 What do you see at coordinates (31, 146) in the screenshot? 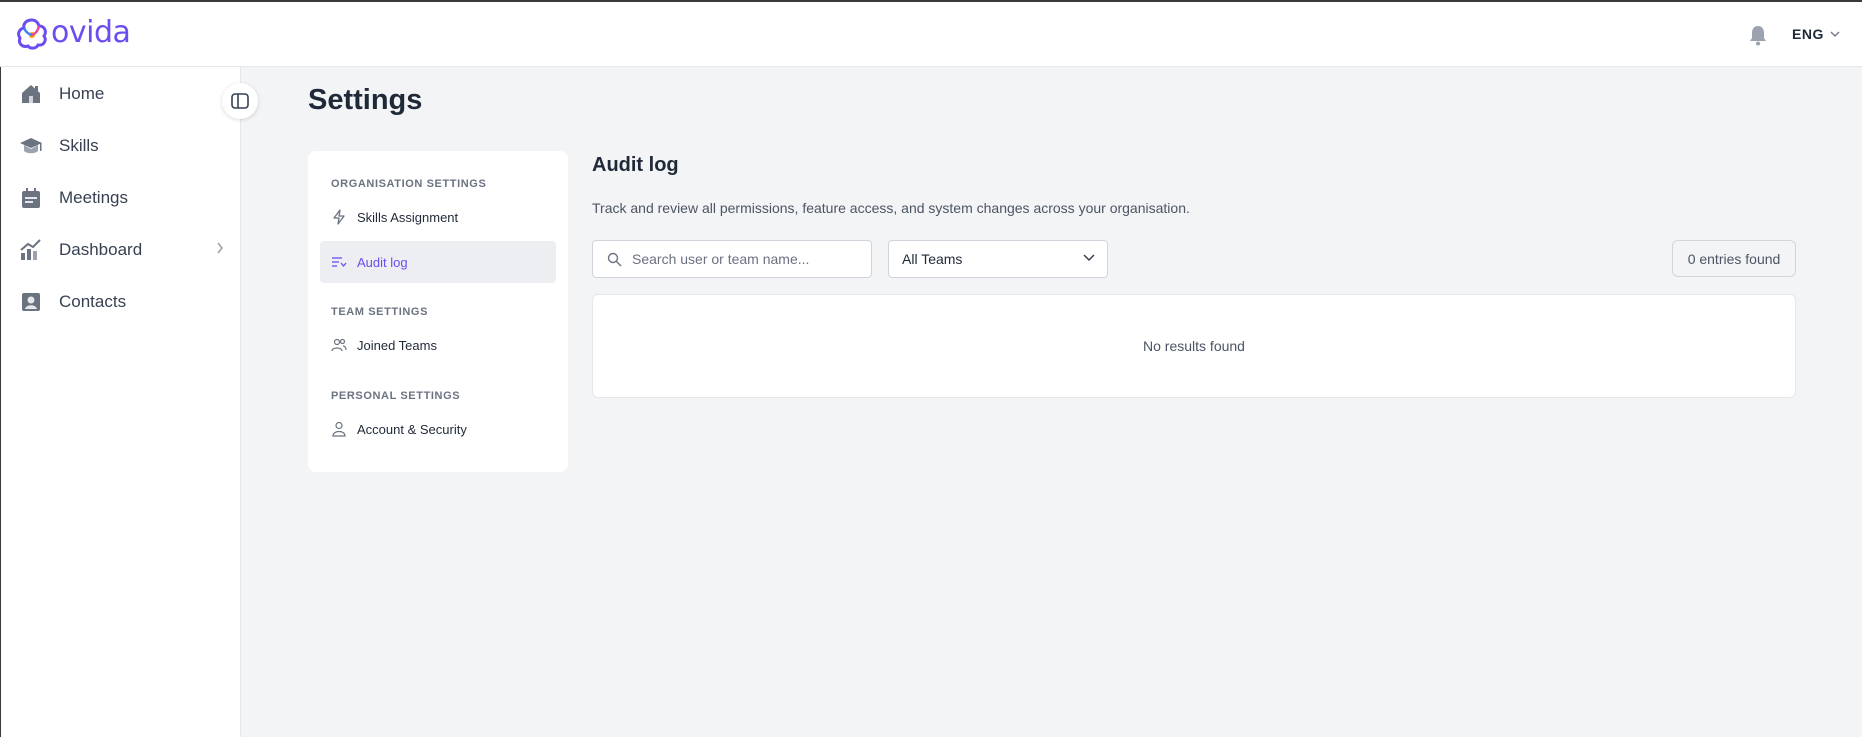
I see `graduation-cap-icon` at bounding box center [31, 146].